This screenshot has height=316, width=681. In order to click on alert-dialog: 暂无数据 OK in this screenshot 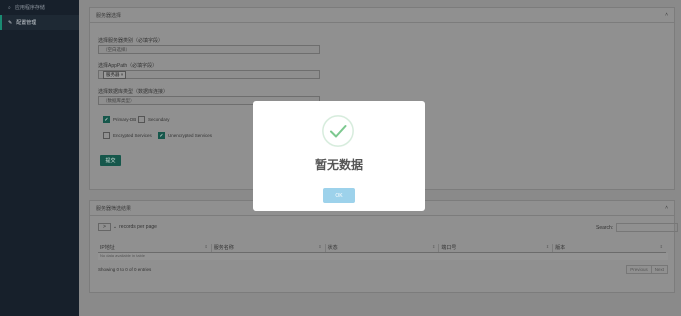, I will do `click(339, 156)`.